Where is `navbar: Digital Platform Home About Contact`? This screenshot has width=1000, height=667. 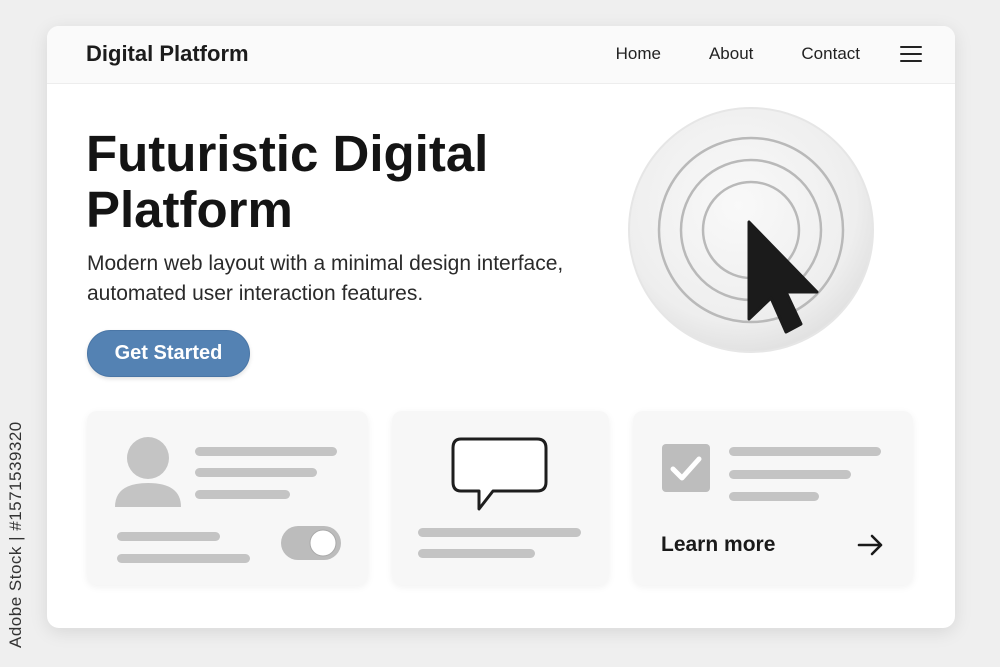
navbar: Digital Platform Home About Contact is located at coordinates (501, 55).